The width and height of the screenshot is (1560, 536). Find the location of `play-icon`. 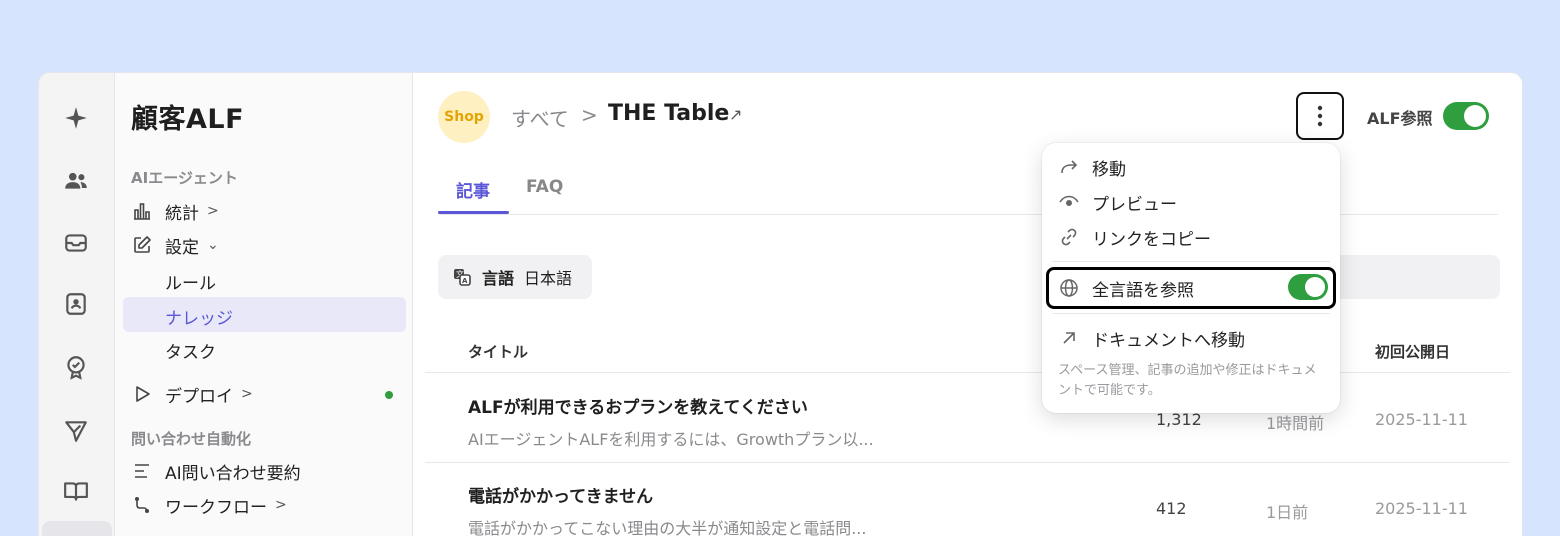

play-icon is located at coordinates (142, 394).